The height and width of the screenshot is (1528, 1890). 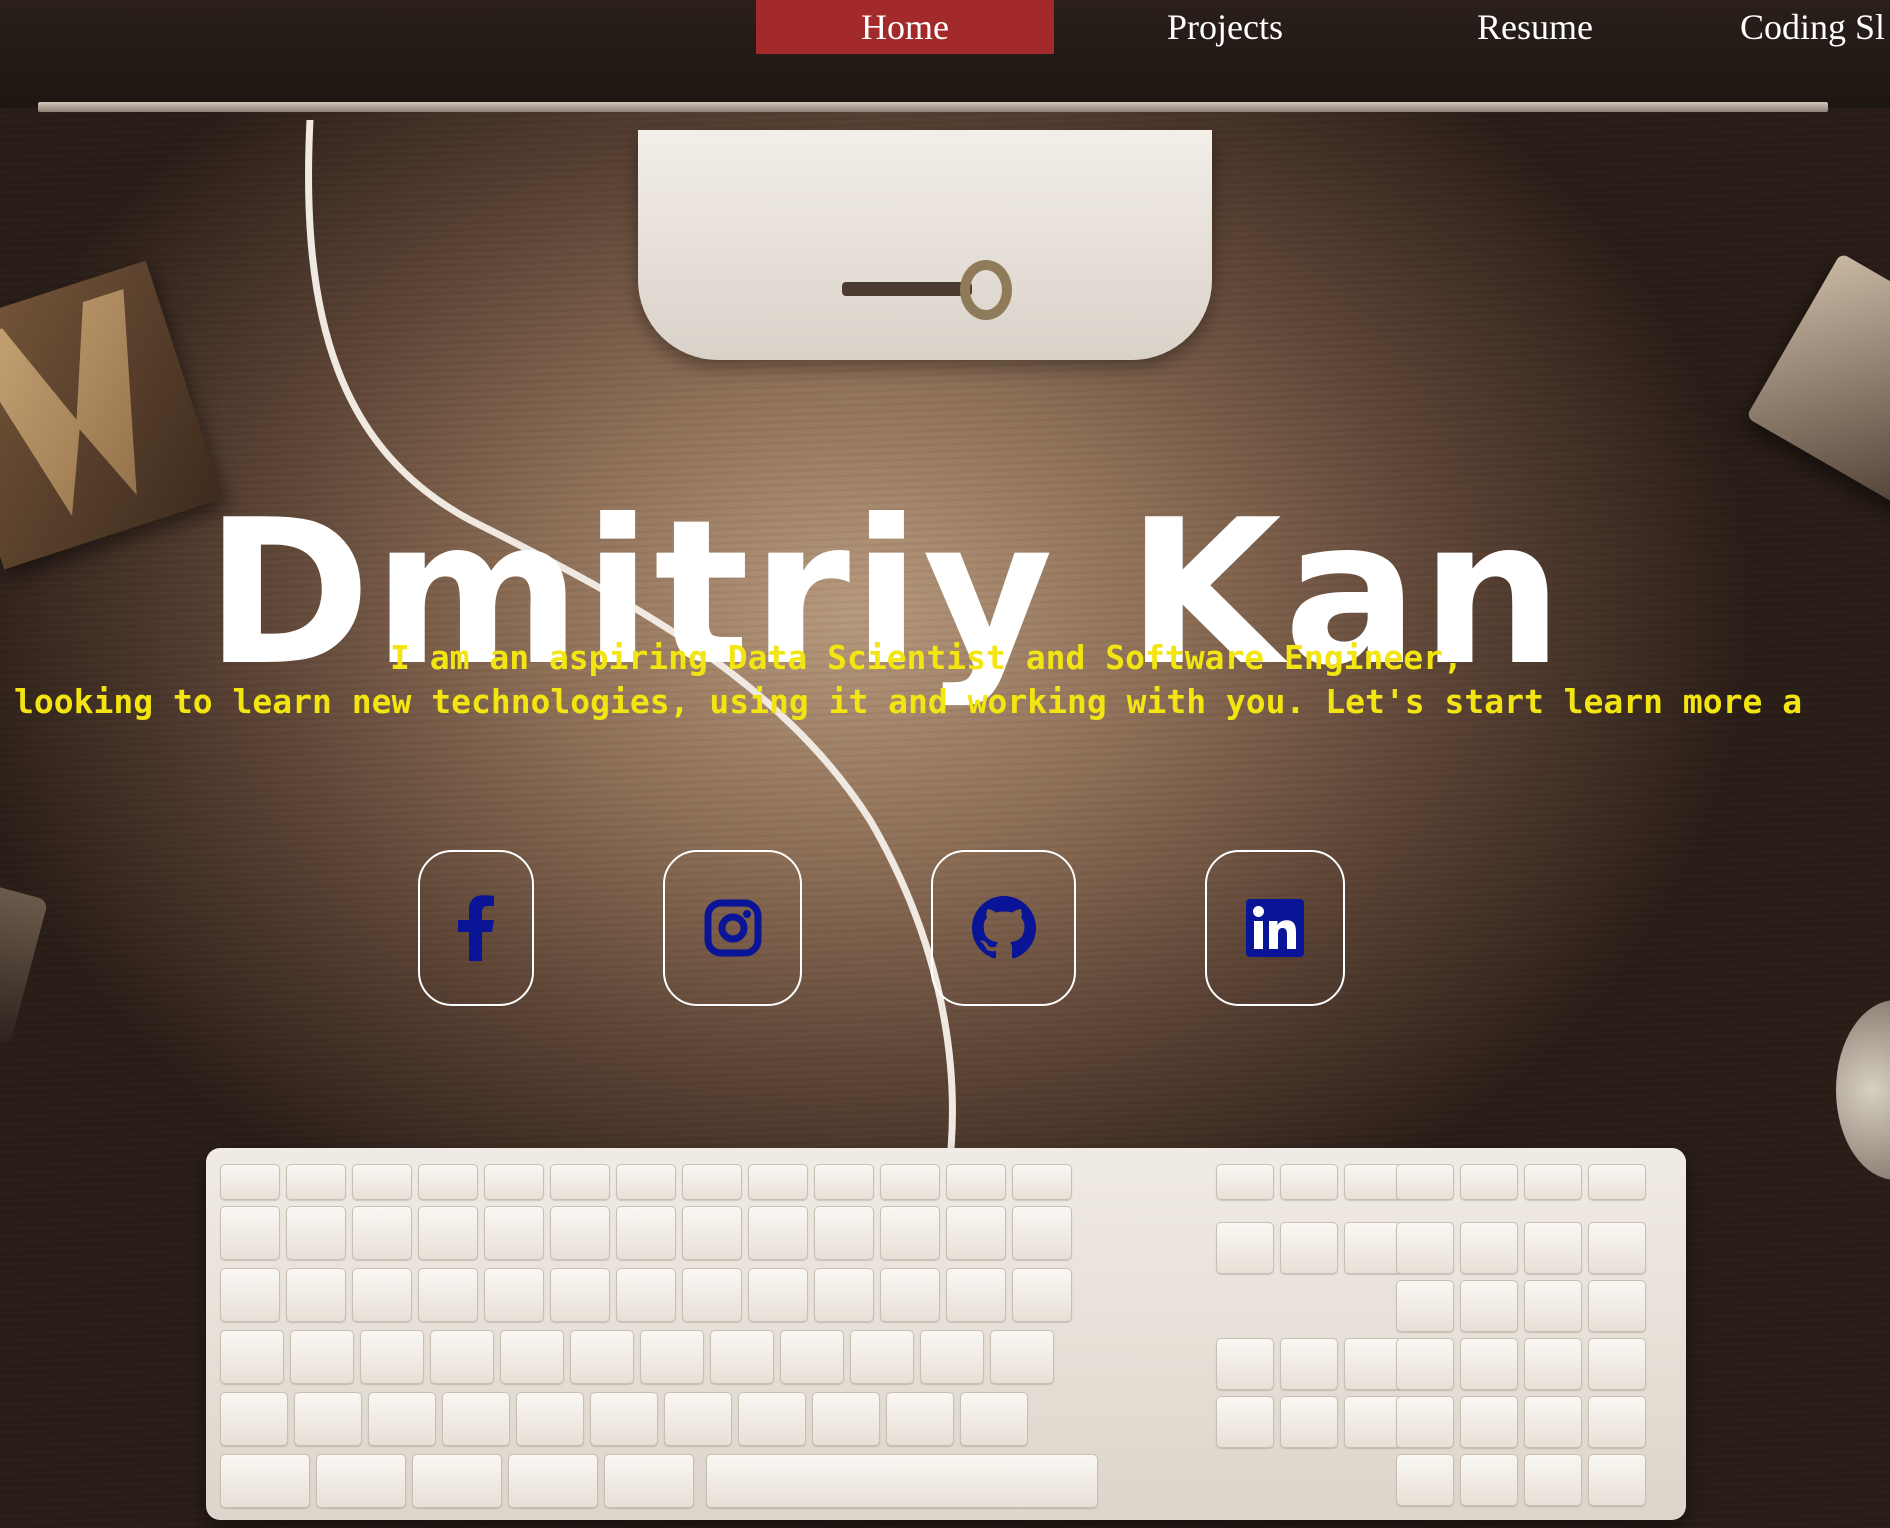 I want to click on linkedin-button, so click(x=1275, y=928).